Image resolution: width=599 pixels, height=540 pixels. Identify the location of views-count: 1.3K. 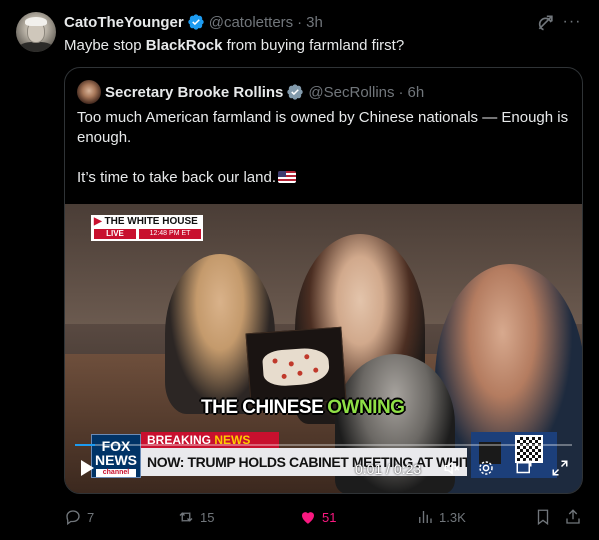
(452, 517).